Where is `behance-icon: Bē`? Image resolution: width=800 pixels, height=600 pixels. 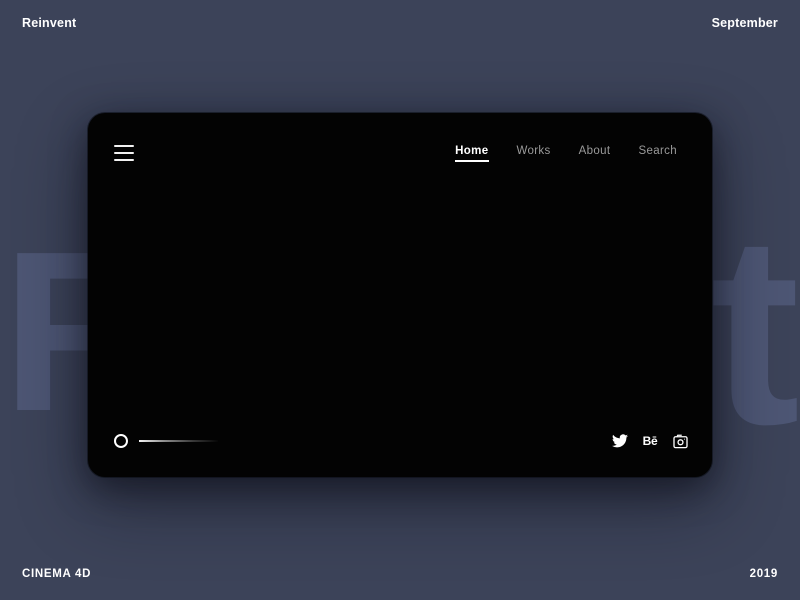
behance-icon: Bē is located at coordinates (650, 441).